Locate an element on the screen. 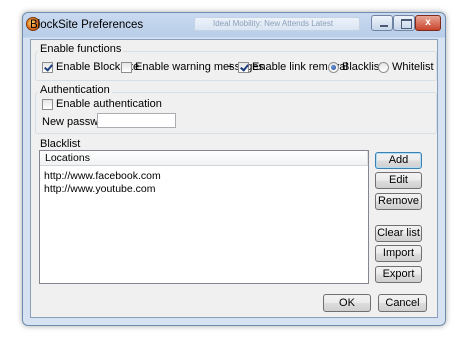  locations-column-header: Locations is located at coordinates (204, 158).